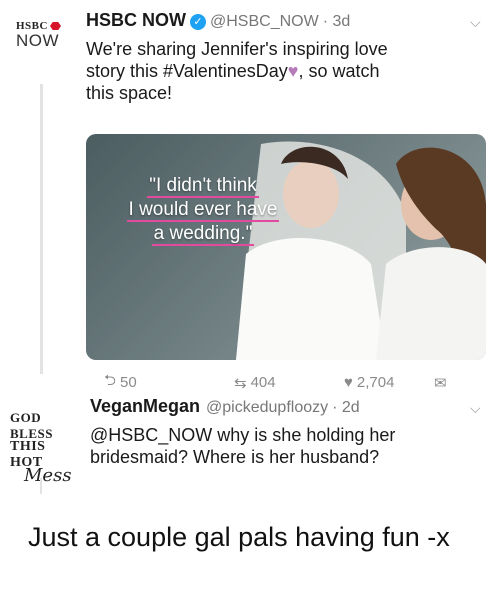 The height and width of the screenshot is (610, 500). What do you see at coordinates (475, 408) in the screenshot?
I see `chevron-down-icon-2: ⌵` at bounding box center [475, 408].